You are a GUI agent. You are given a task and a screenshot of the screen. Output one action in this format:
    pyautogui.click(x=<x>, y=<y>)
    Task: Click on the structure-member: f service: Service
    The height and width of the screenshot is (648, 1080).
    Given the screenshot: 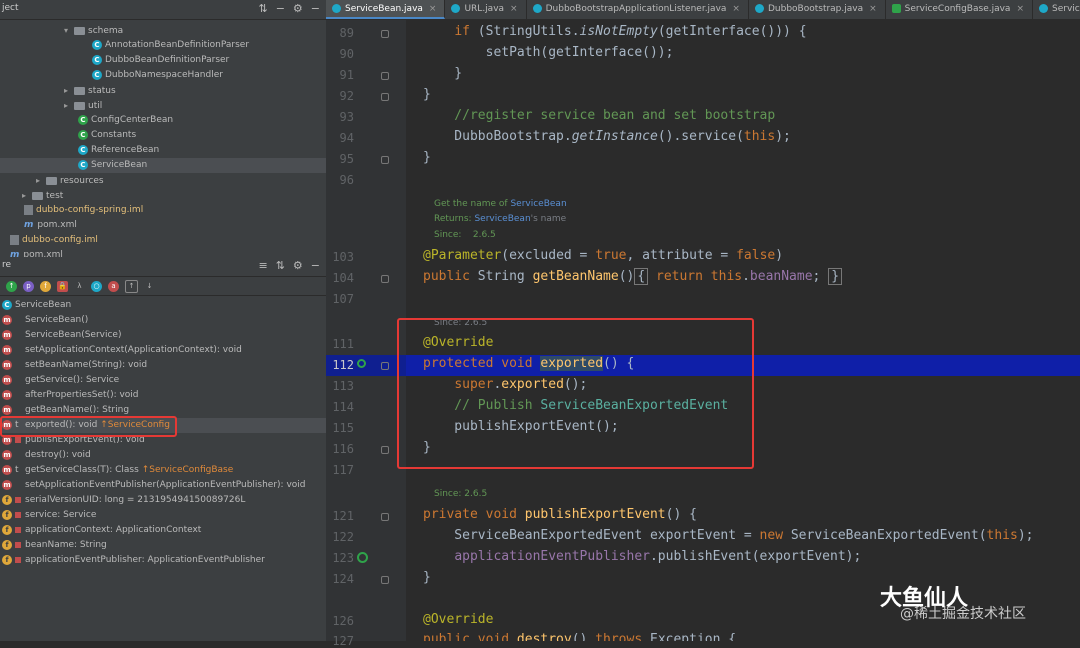 What is the action you would take?
    pyautogui.click(x=163, y=515)
    